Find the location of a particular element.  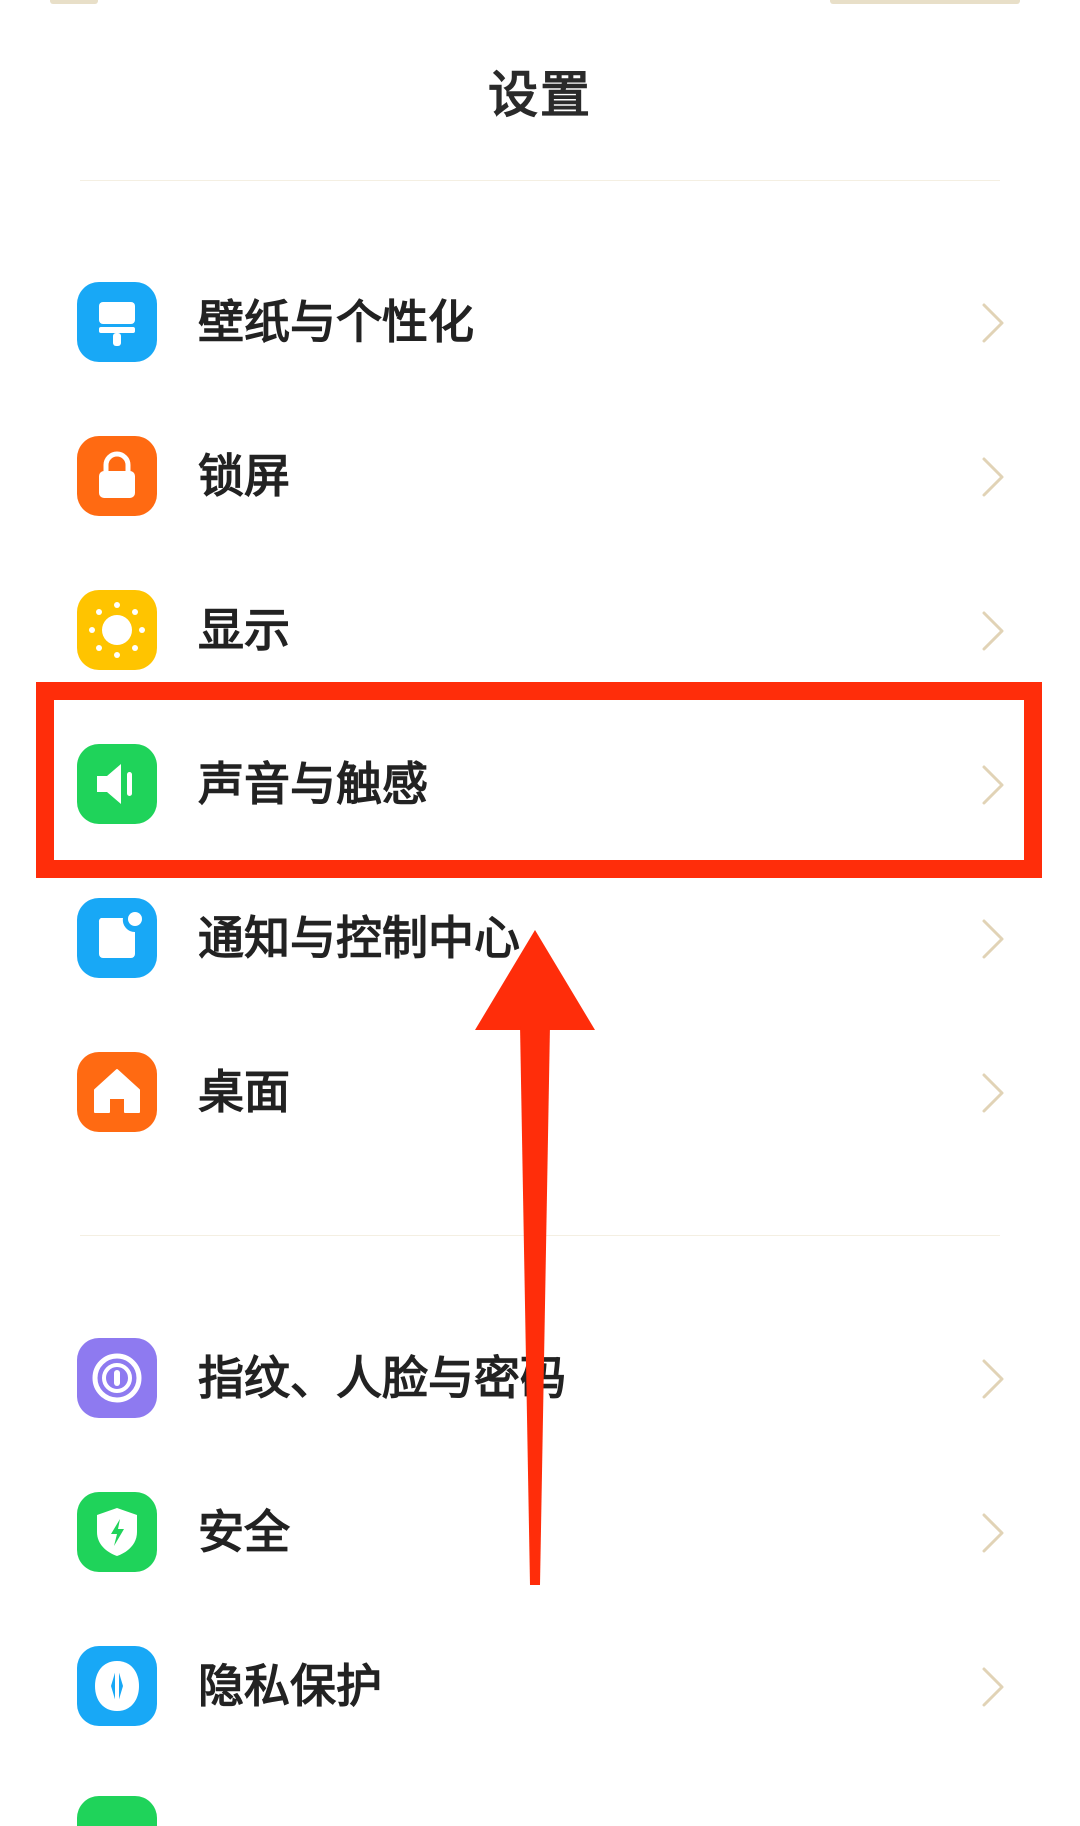

settings-item-label: 桌面 is located at coordinates (244, 1092).